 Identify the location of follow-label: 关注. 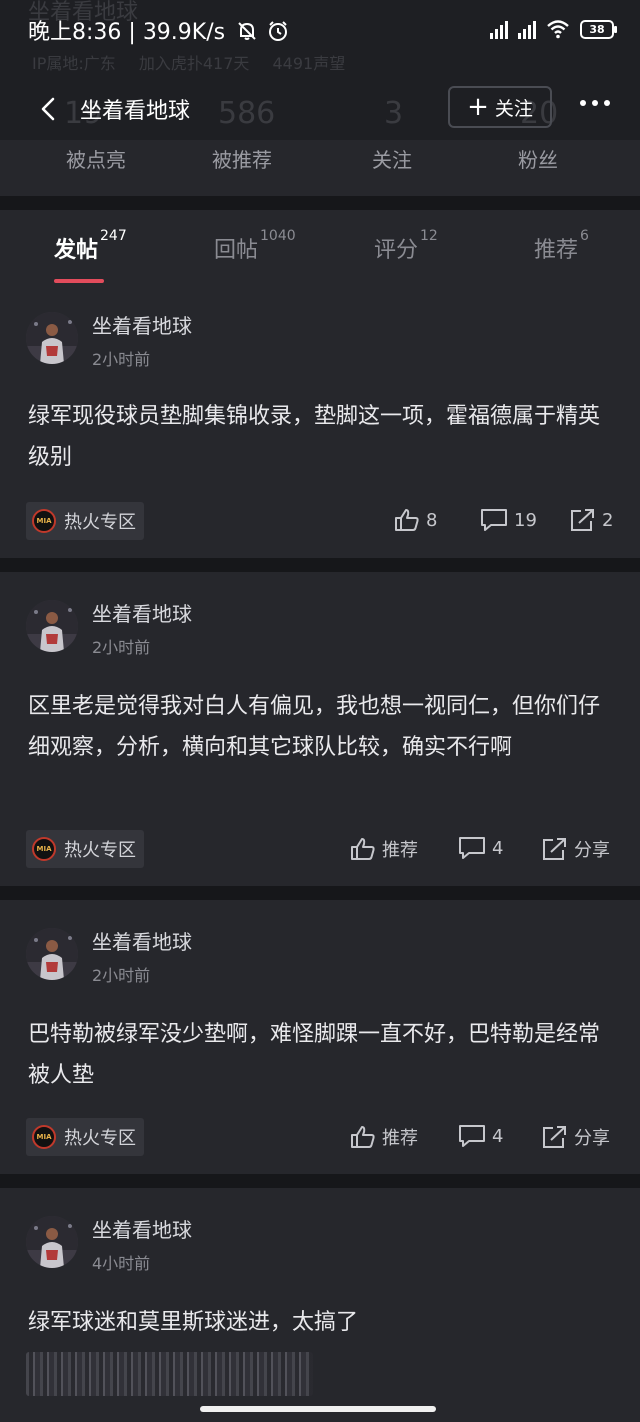
(513, 108).